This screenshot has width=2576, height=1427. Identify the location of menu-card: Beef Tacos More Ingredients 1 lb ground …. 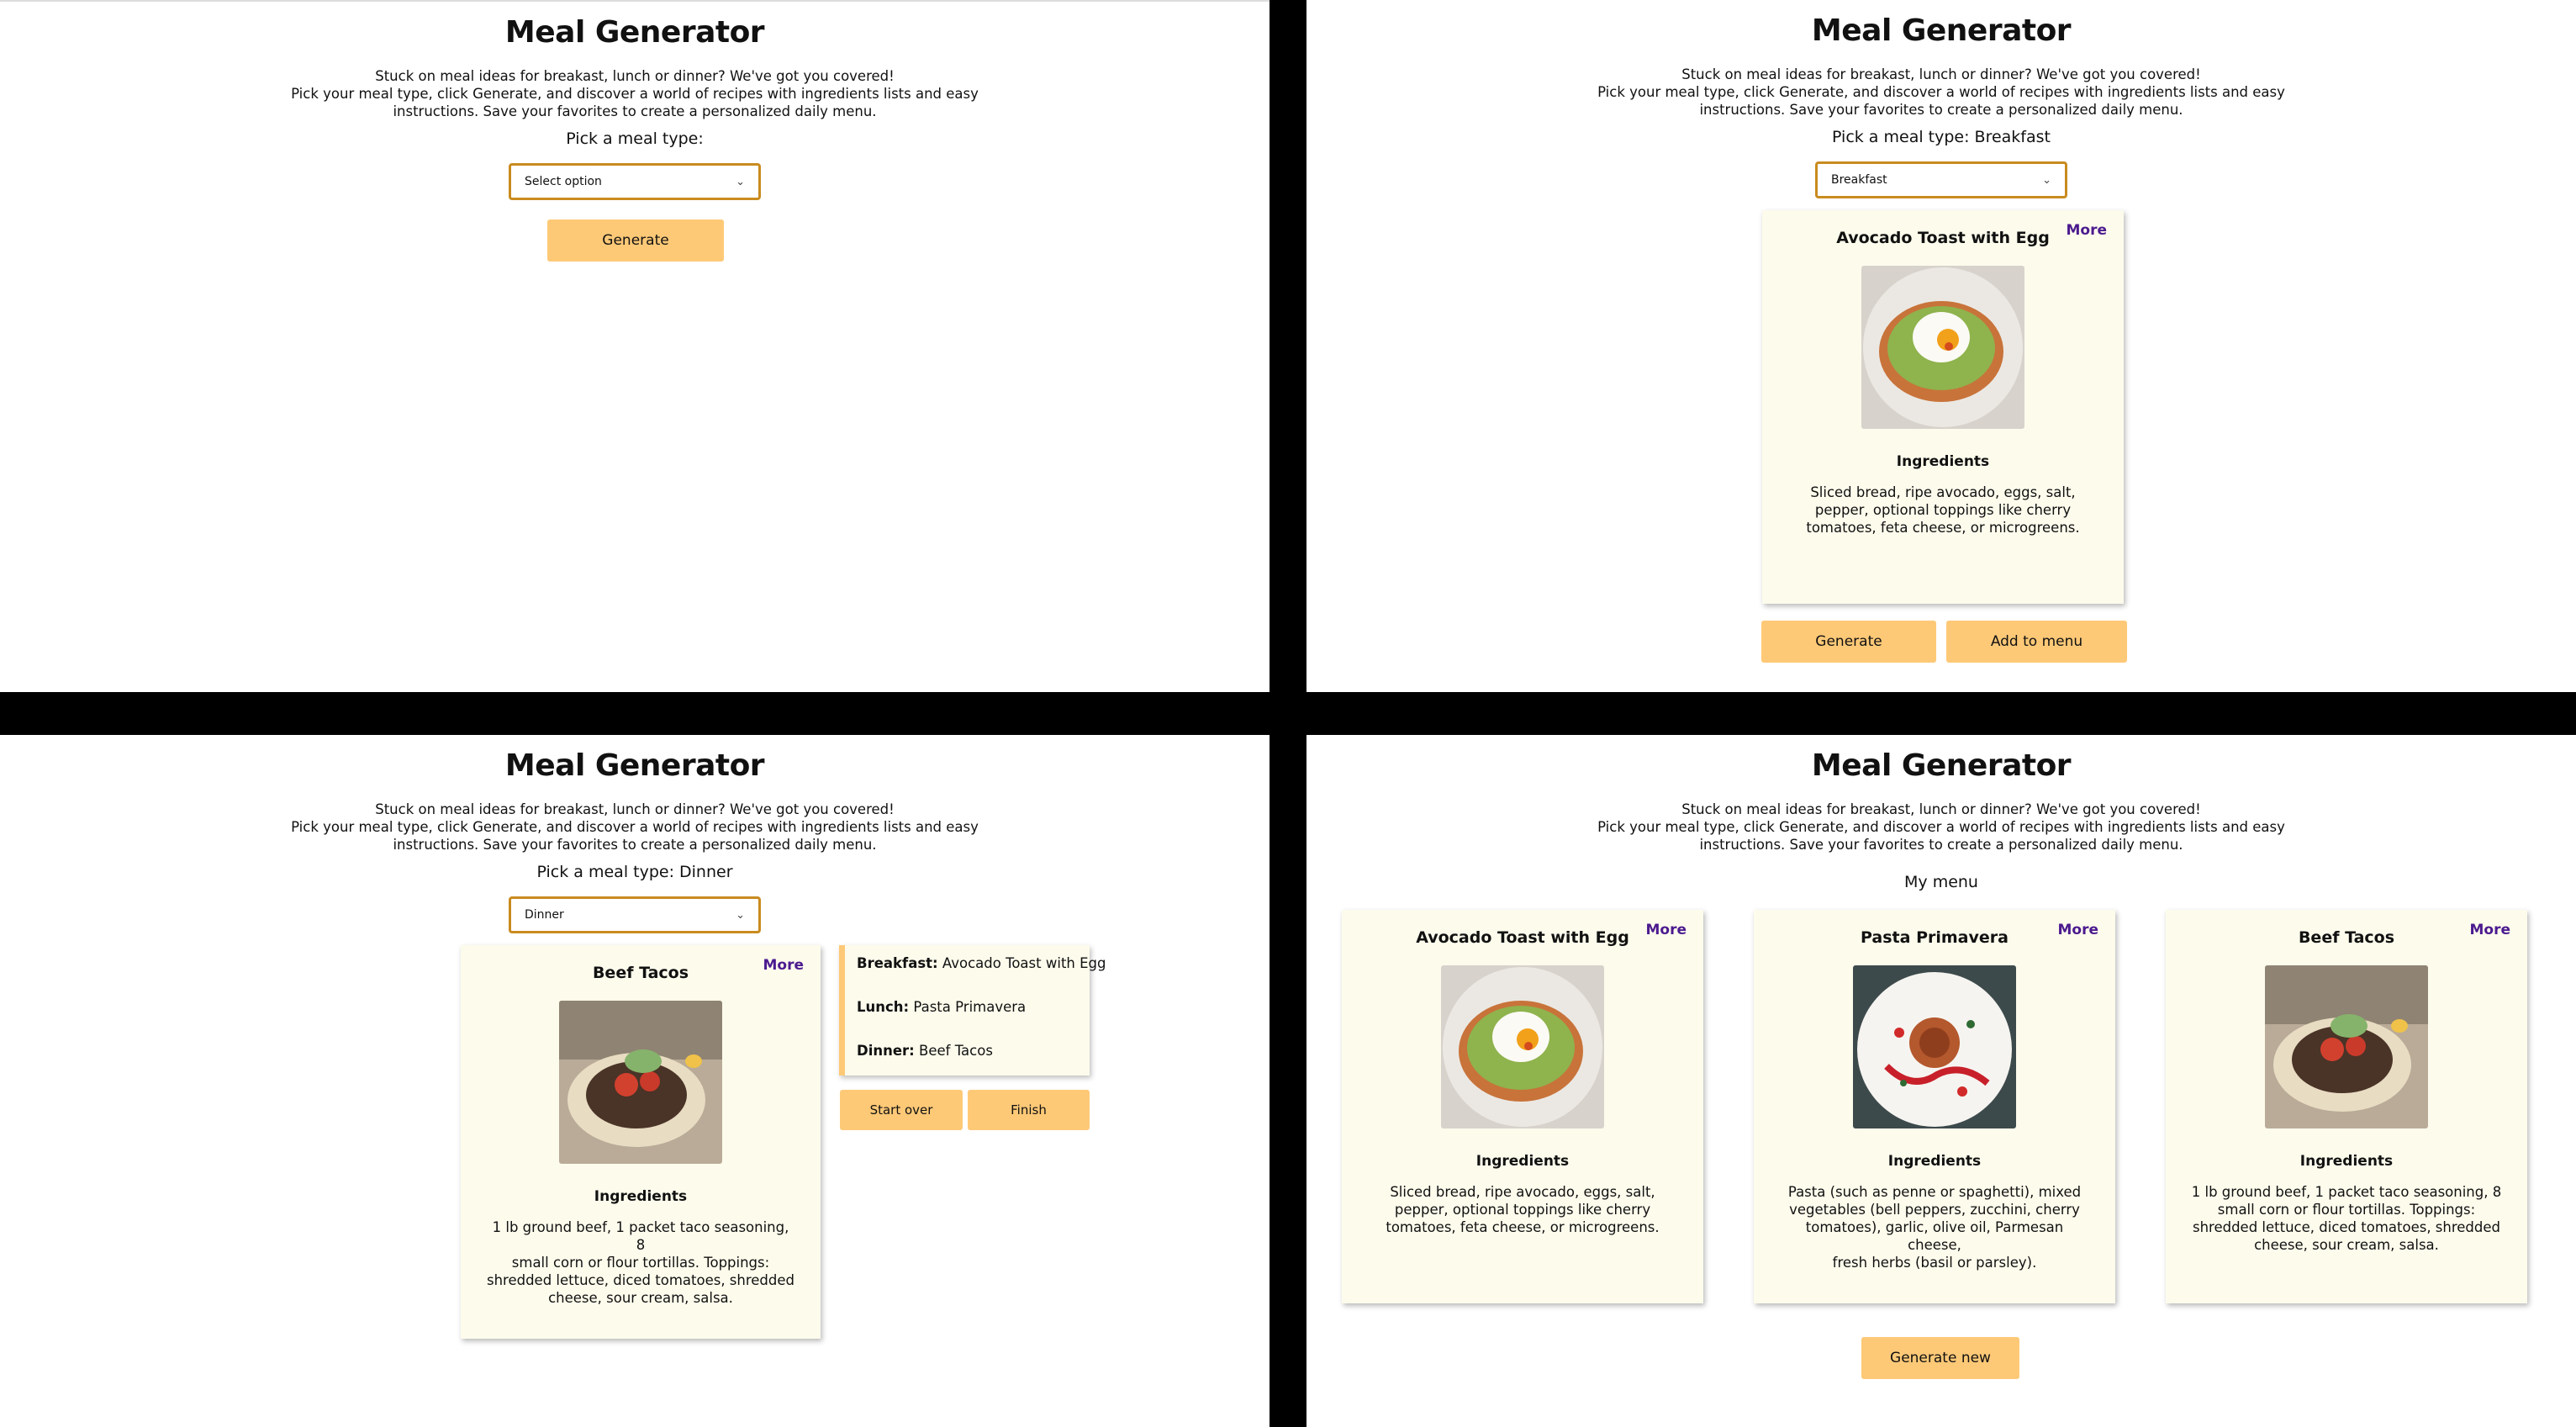
(2346, 1106).